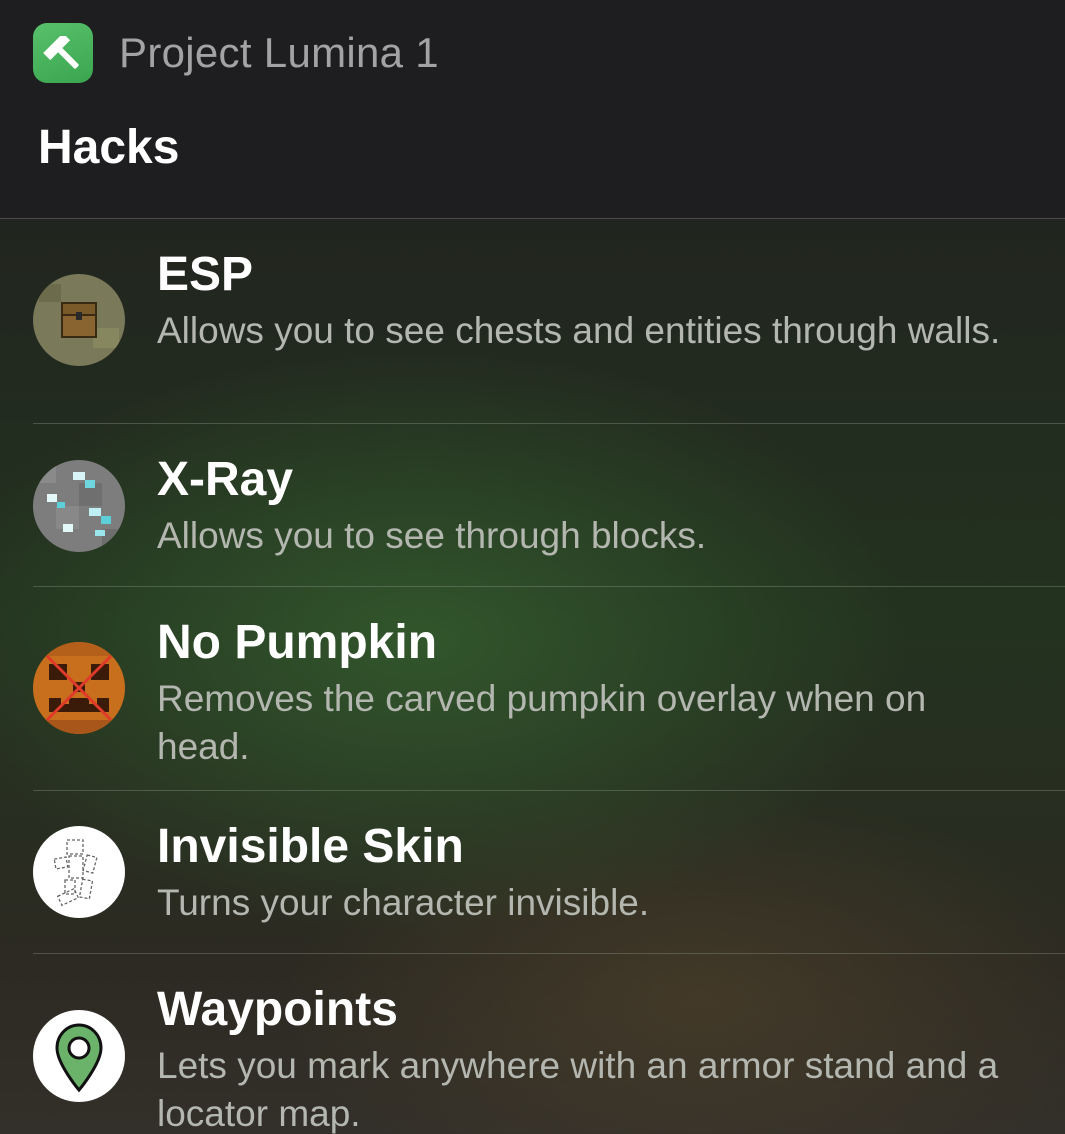 The image size is (1065, 1134). Describe the element at coordinates (79, 688) in the screenshot. I see `pumpkin-icon` at that location.